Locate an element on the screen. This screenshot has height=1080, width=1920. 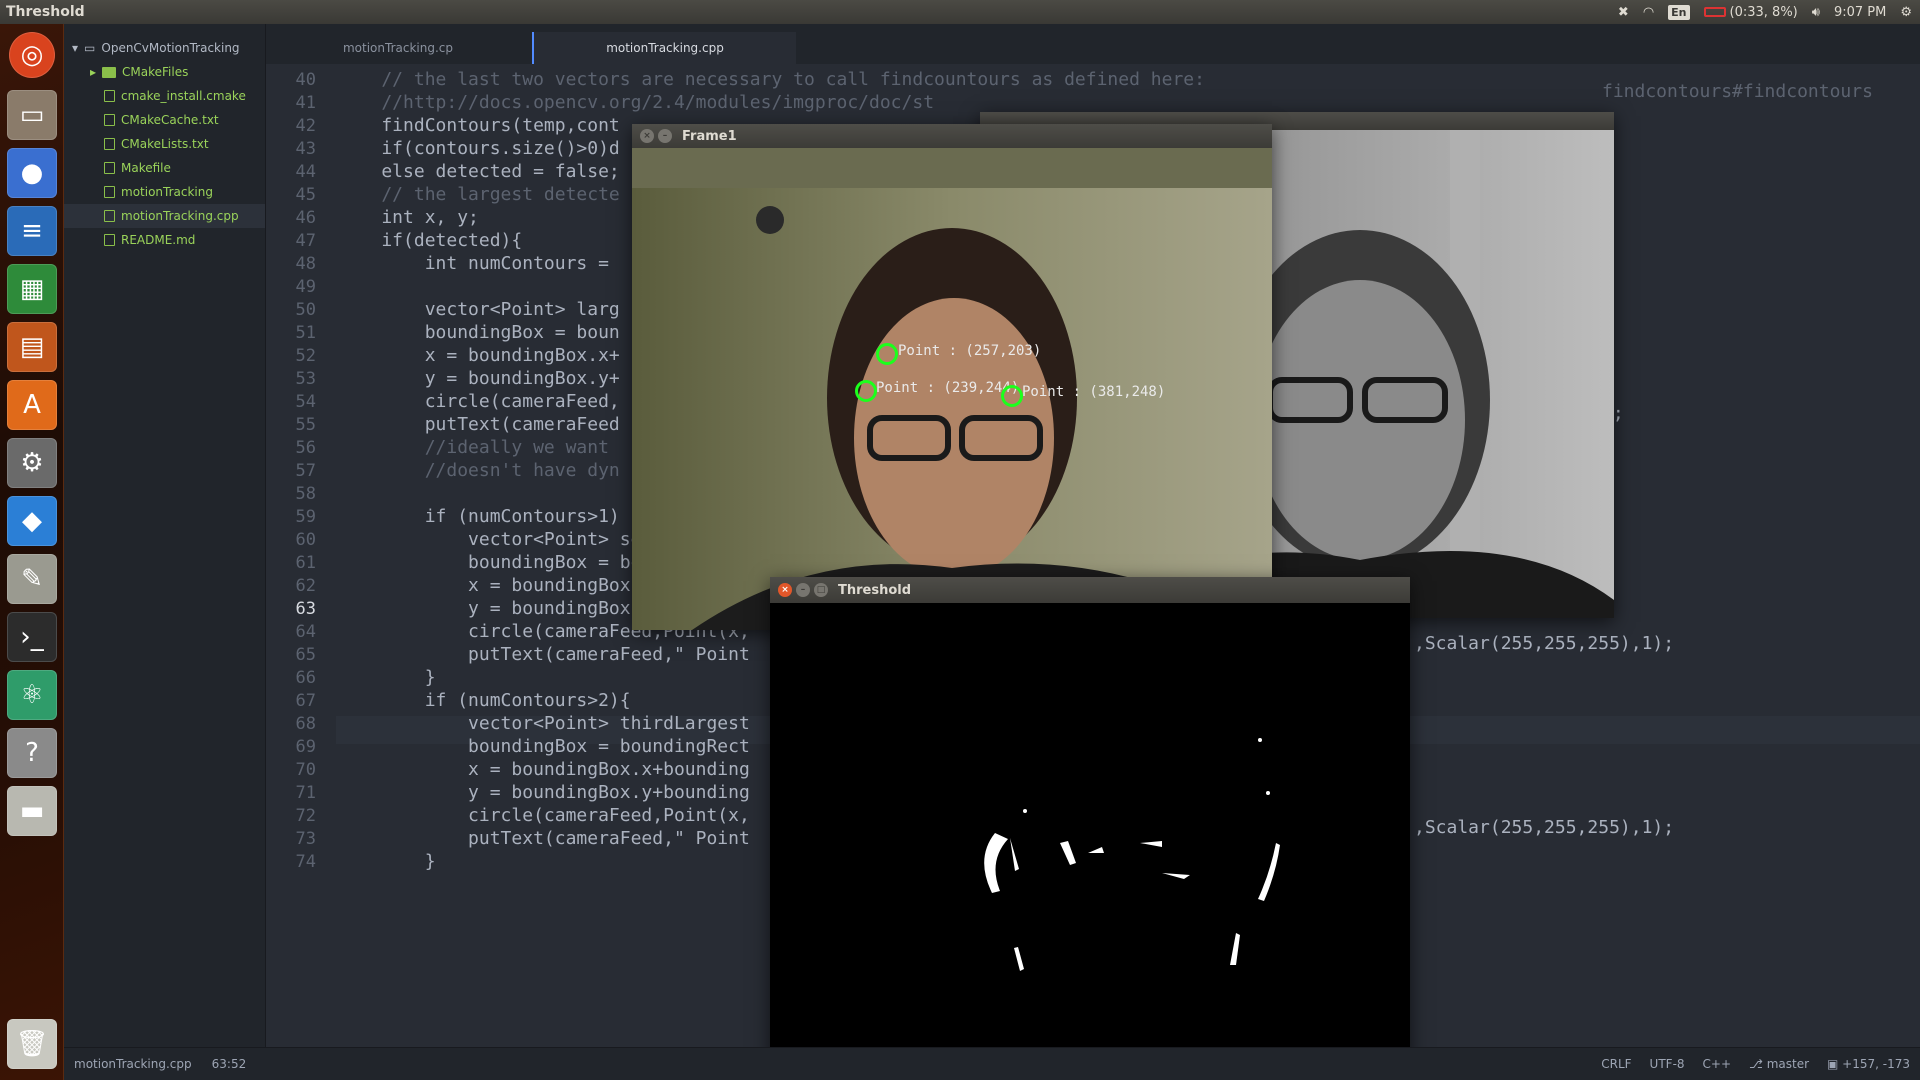
tree-file: cmake_install.cmake is located at coordinates (164, 96).